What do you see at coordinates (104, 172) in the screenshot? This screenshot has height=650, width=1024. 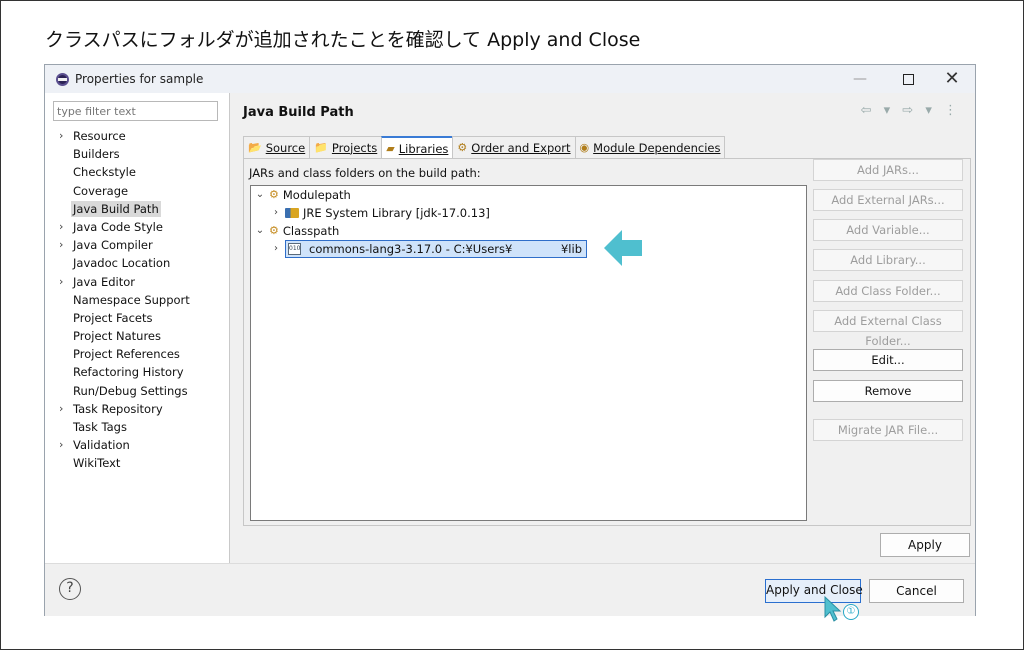 I see `nav-item-label: Checkstyle` at bounding box center [104, 172].